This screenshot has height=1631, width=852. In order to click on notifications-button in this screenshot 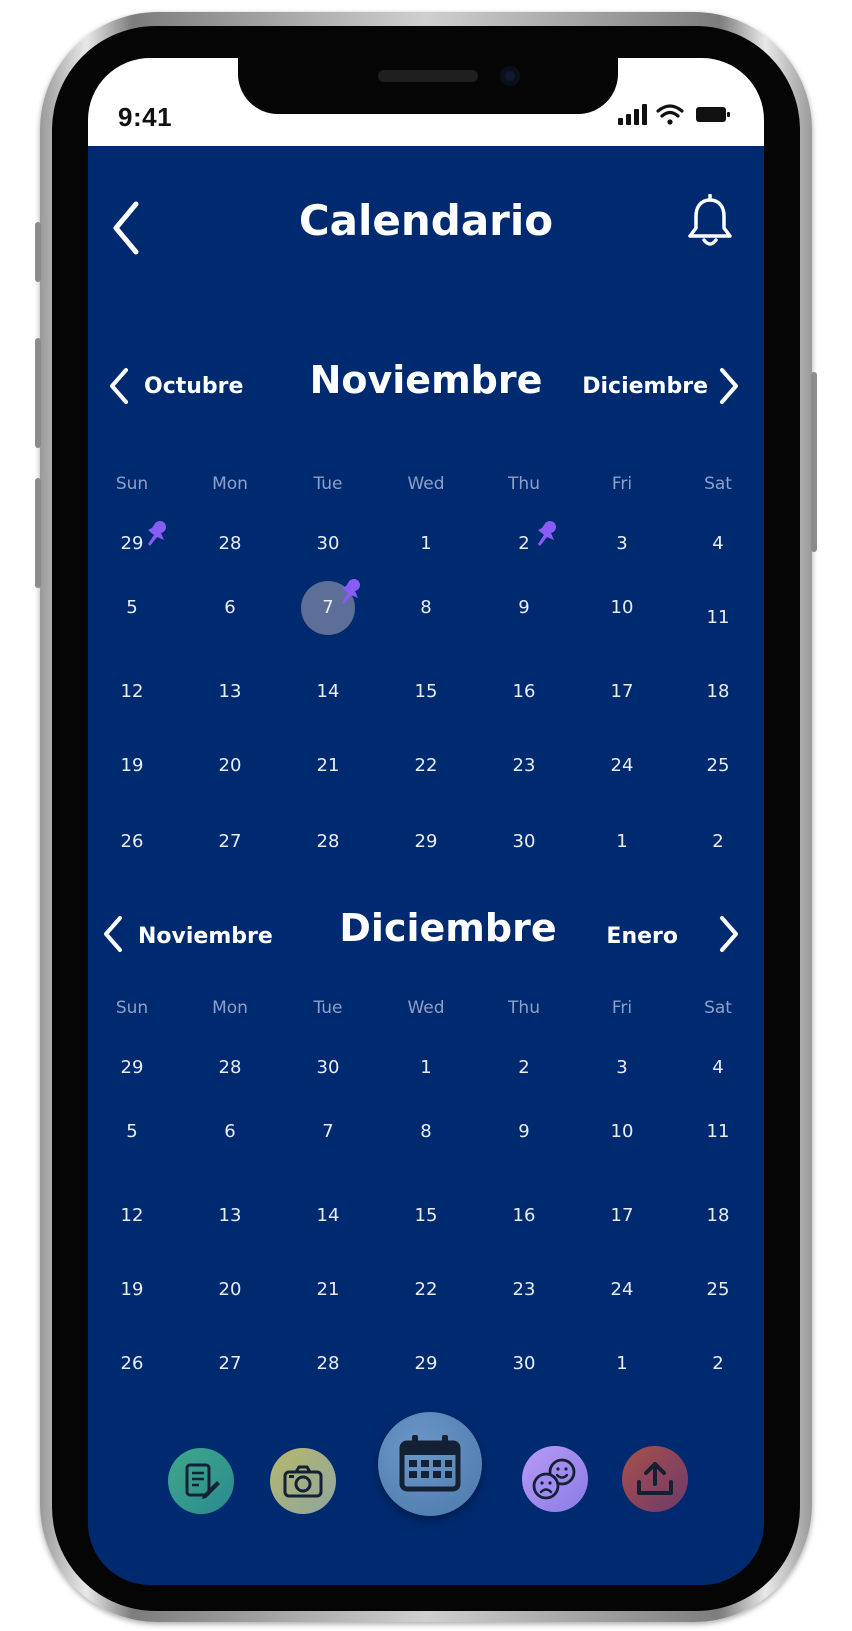, I will do `click(710, 221)`.